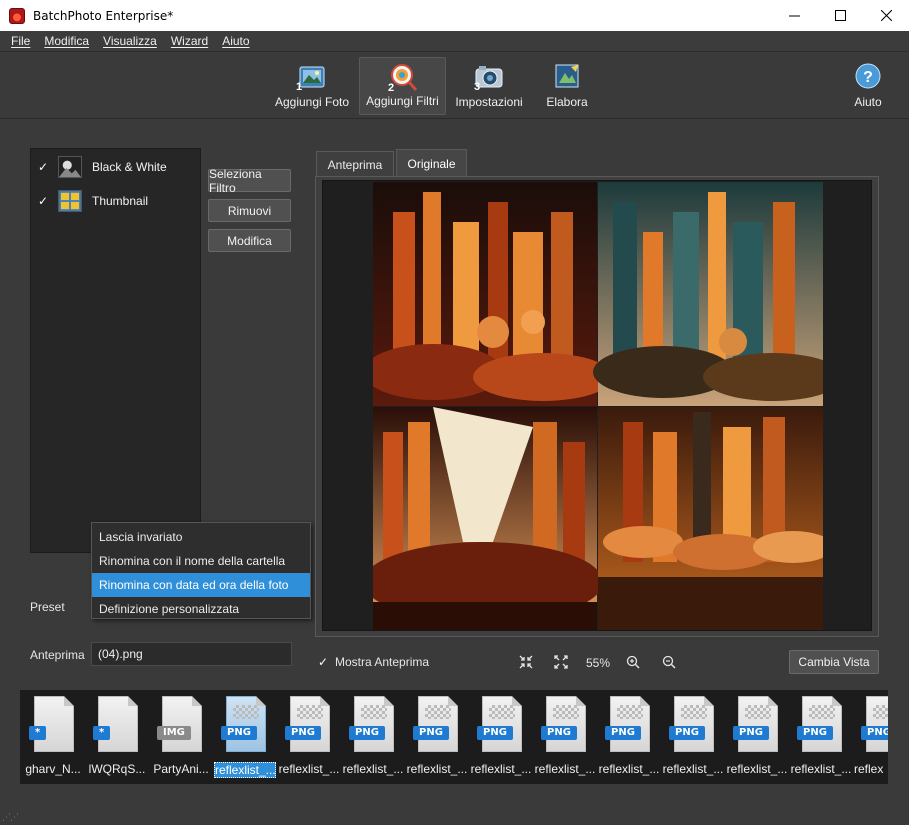  What do you see at coordinates (70, 167) in the screenshot?
I see `black-white-filter-icon` at bounding box center [70, 167].